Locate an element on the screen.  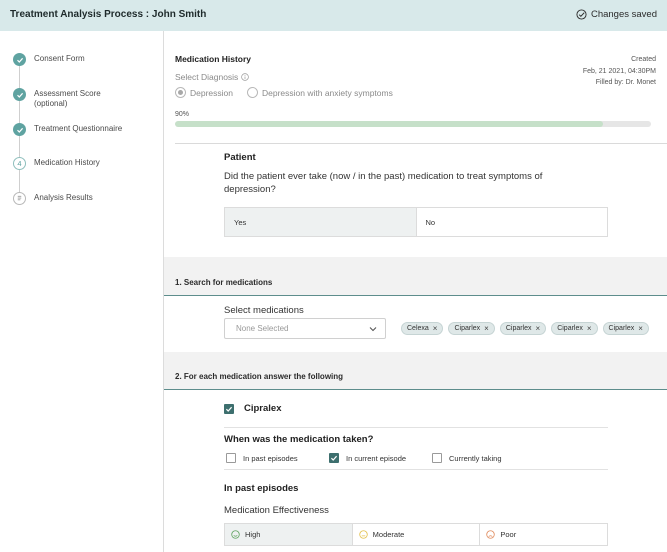
chevron-down-icon is located at coordinates (373, 329).